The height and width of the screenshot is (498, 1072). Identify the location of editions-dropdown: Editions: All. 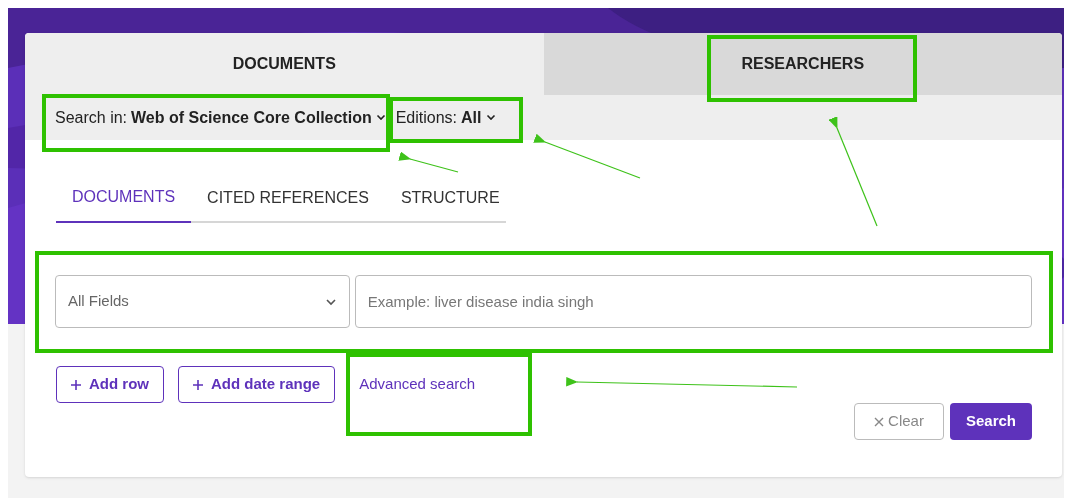
(445, 117).